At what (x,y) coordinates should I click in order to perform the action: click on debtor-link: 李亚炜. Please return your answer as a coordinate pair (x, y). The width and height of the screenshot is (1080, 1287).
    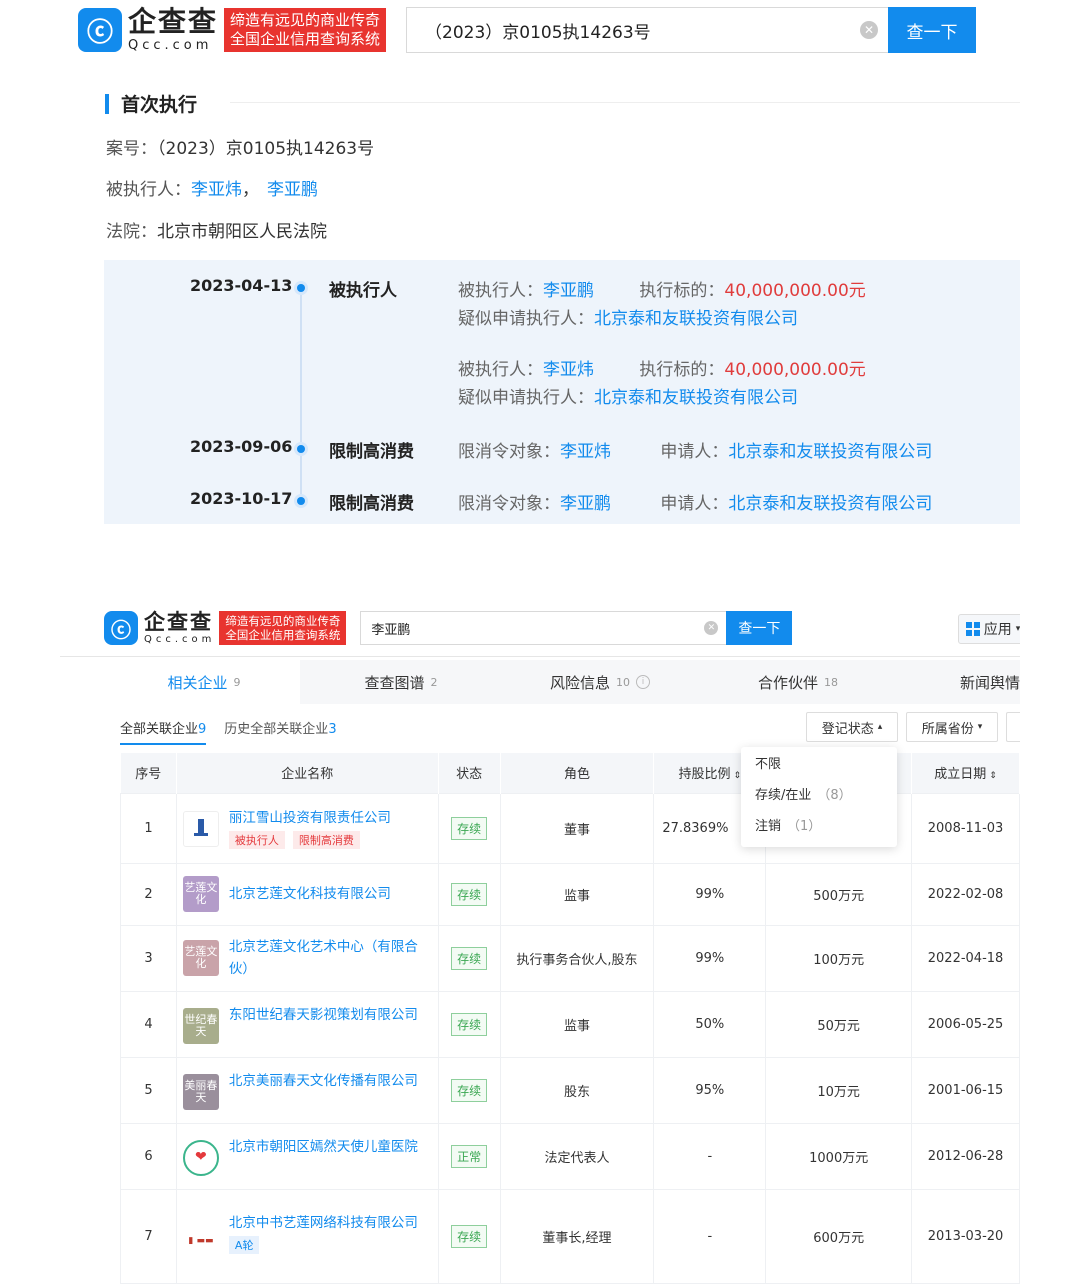
    Looking at the image, I should click on (216, 190).